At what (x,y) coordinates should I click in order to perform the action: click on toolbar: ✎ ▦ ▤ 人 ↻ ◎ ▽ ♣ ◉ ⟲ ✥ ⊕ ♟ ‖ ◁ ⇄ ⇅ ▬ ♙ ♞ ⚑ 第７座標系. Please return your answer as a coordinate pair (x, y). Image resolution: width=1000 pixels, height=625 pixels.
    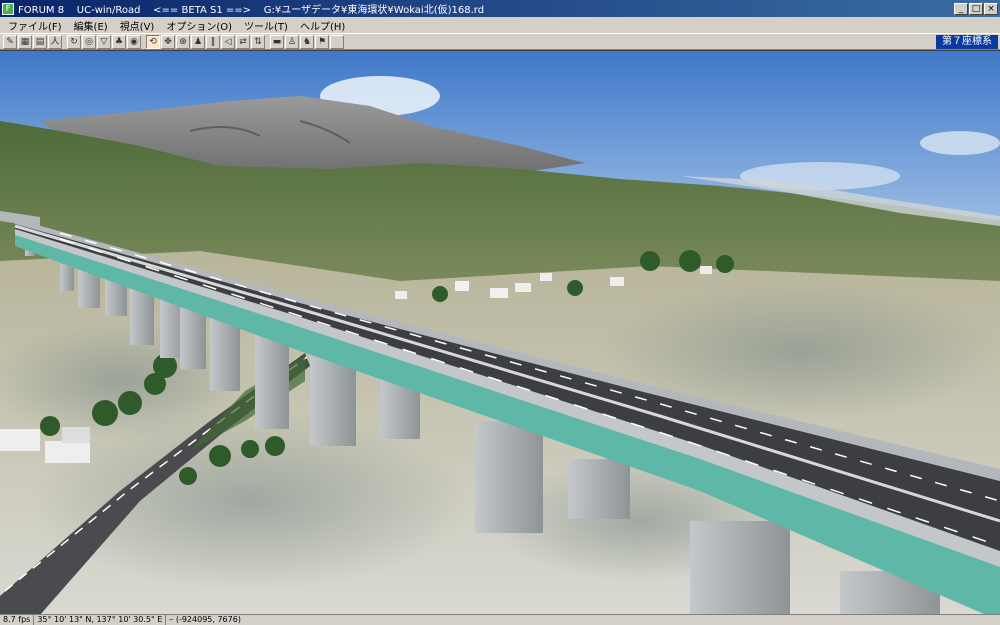
    Looking at the image, I should click on (500, 41).